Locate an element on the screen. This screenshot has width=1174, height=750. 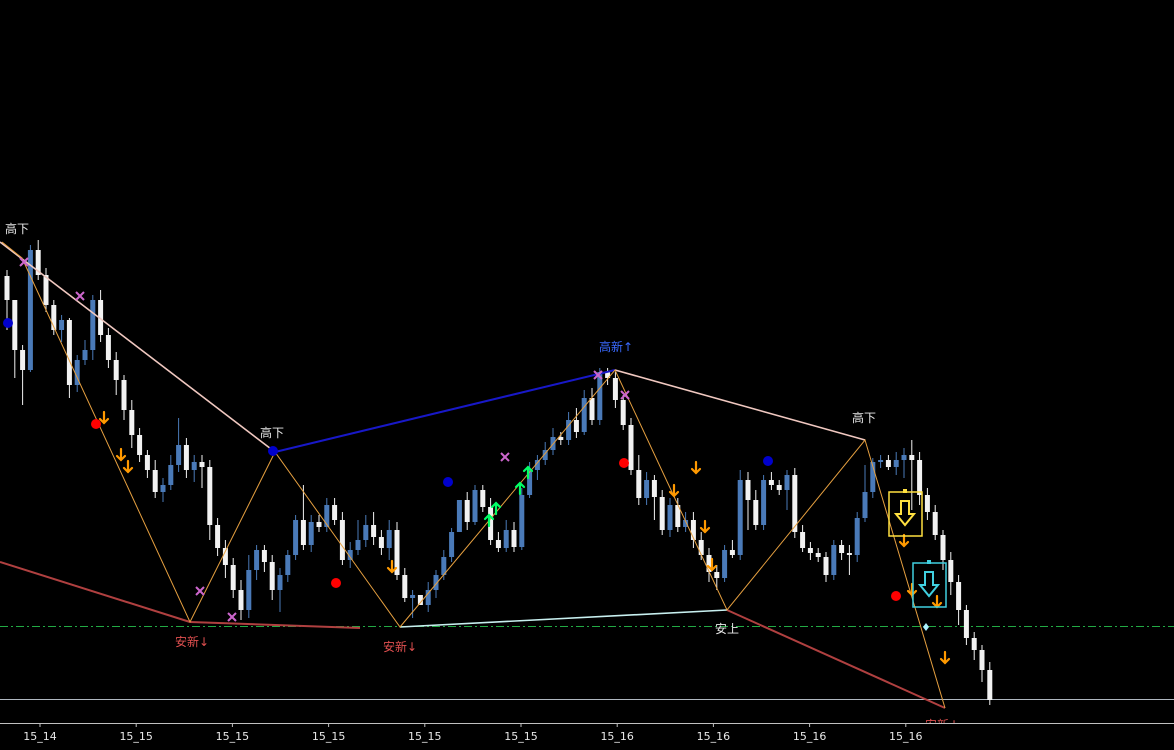
zigzag-label: 高新↑ is located at coordinates (616, 346).